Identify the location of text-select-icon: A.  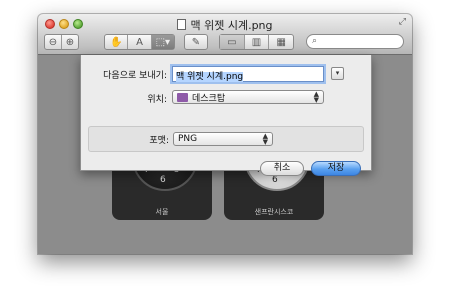
(140, 42).